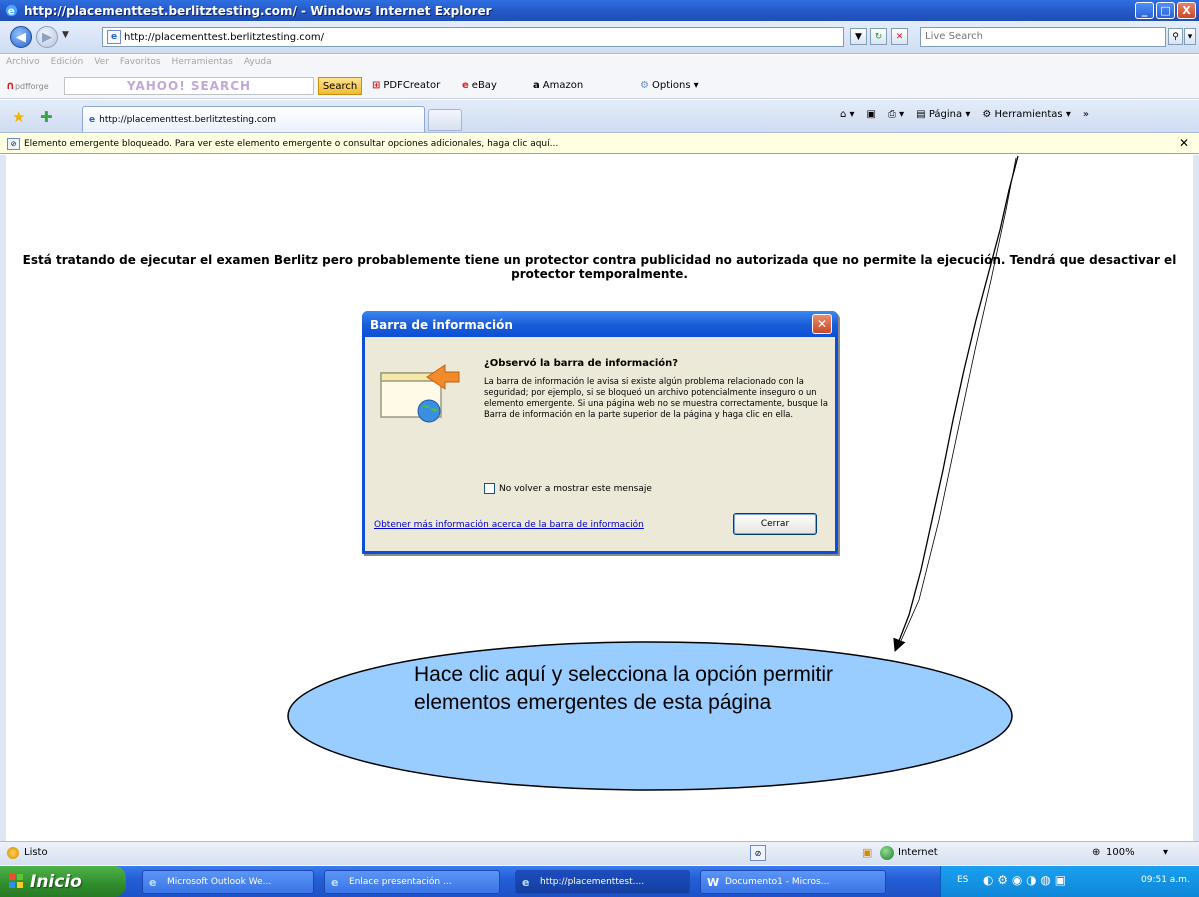 The height and width of the screenshot is (897, 1199). I want to click on tab-page-icon: e, so click(92, 119).